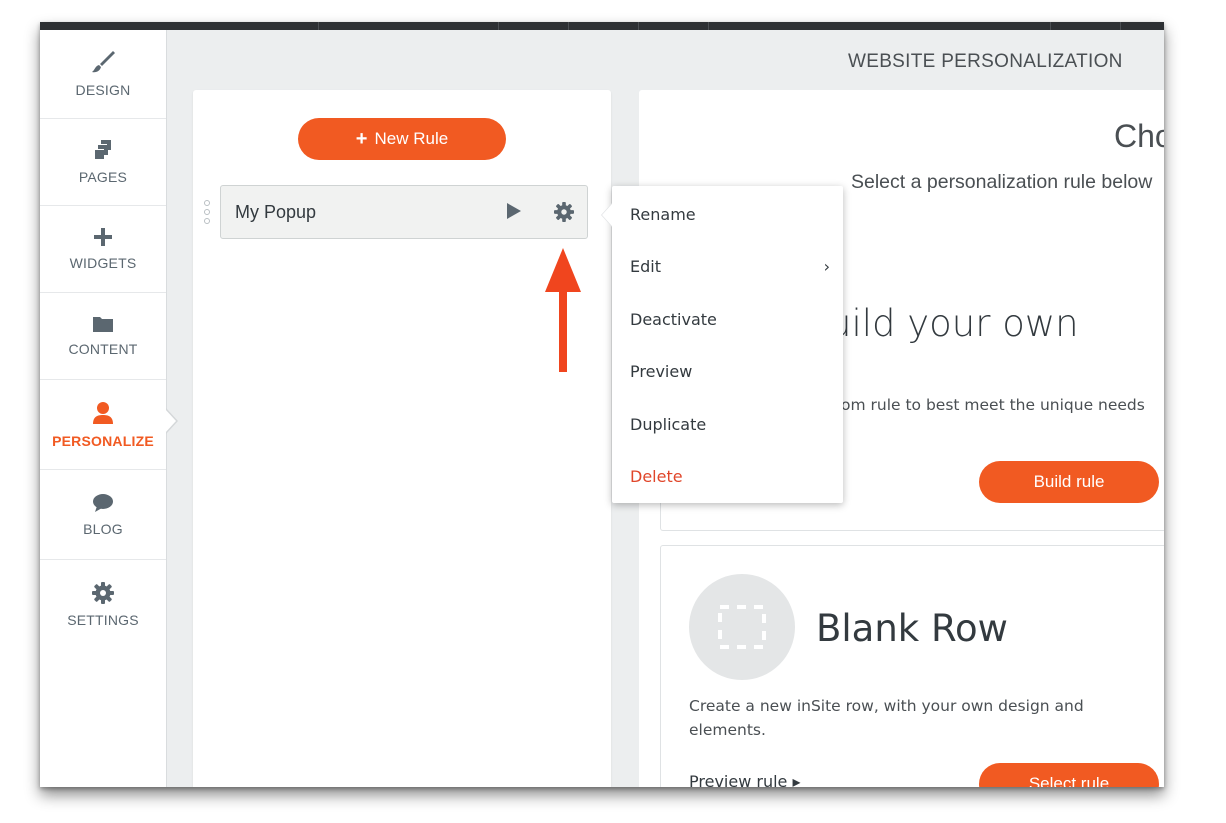 The width and height of the screenshot is (1226, 823). I want to click on menu-item-edit: Edit ›, so click(730, 266).